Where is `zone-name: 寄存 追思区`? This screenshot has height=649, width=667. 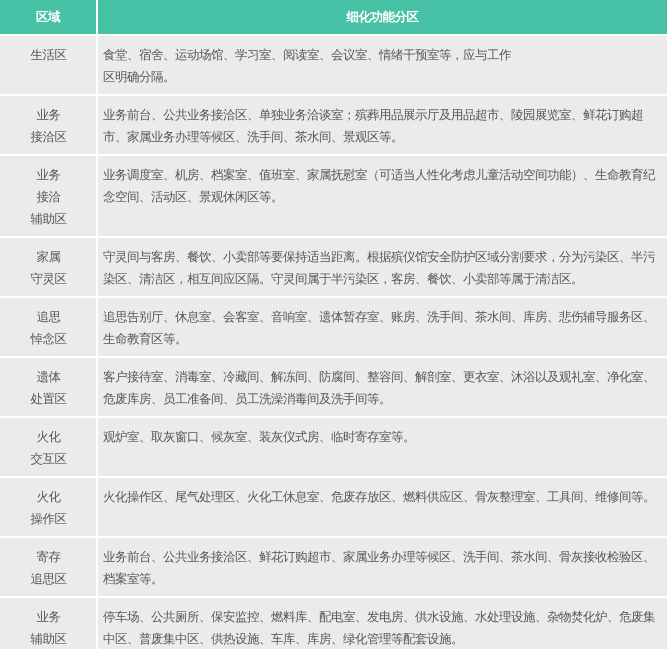 zone-name: 寄存 追思区 is located at coordinates (48, 568).